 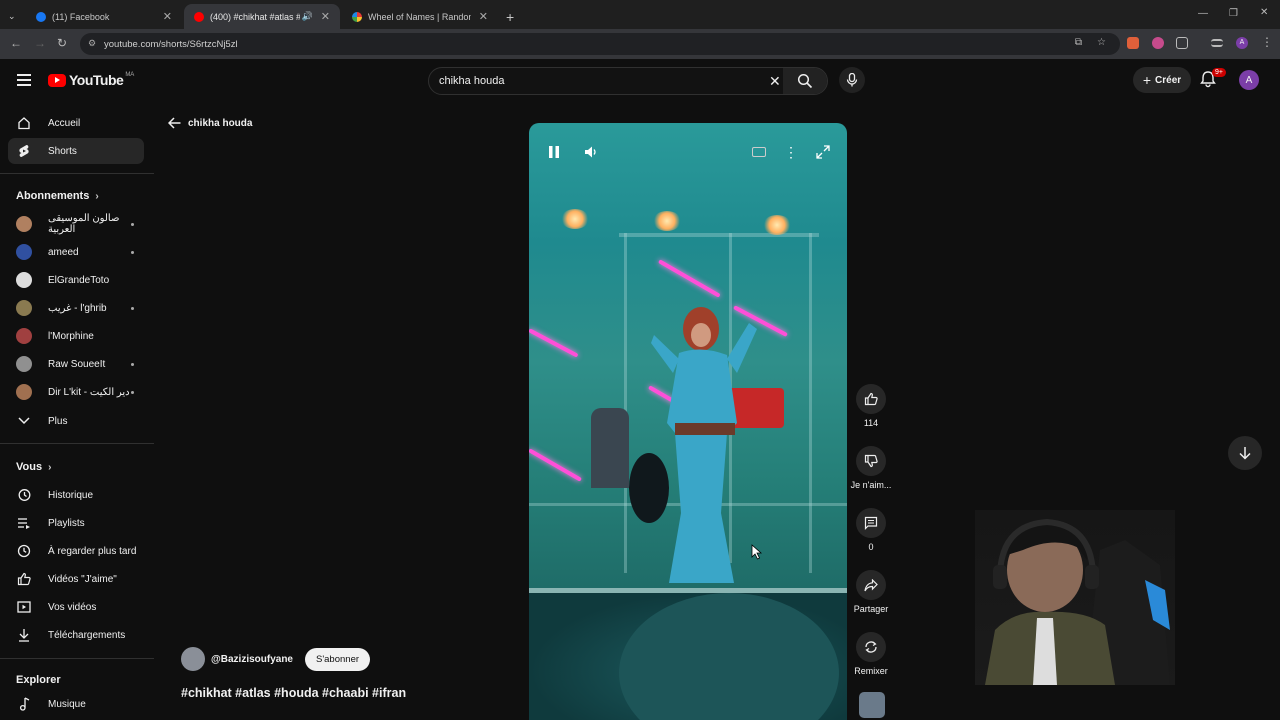 I want to click on youtube-header: YouTube MA chikha houda ✕, so click(x=640, y=81).